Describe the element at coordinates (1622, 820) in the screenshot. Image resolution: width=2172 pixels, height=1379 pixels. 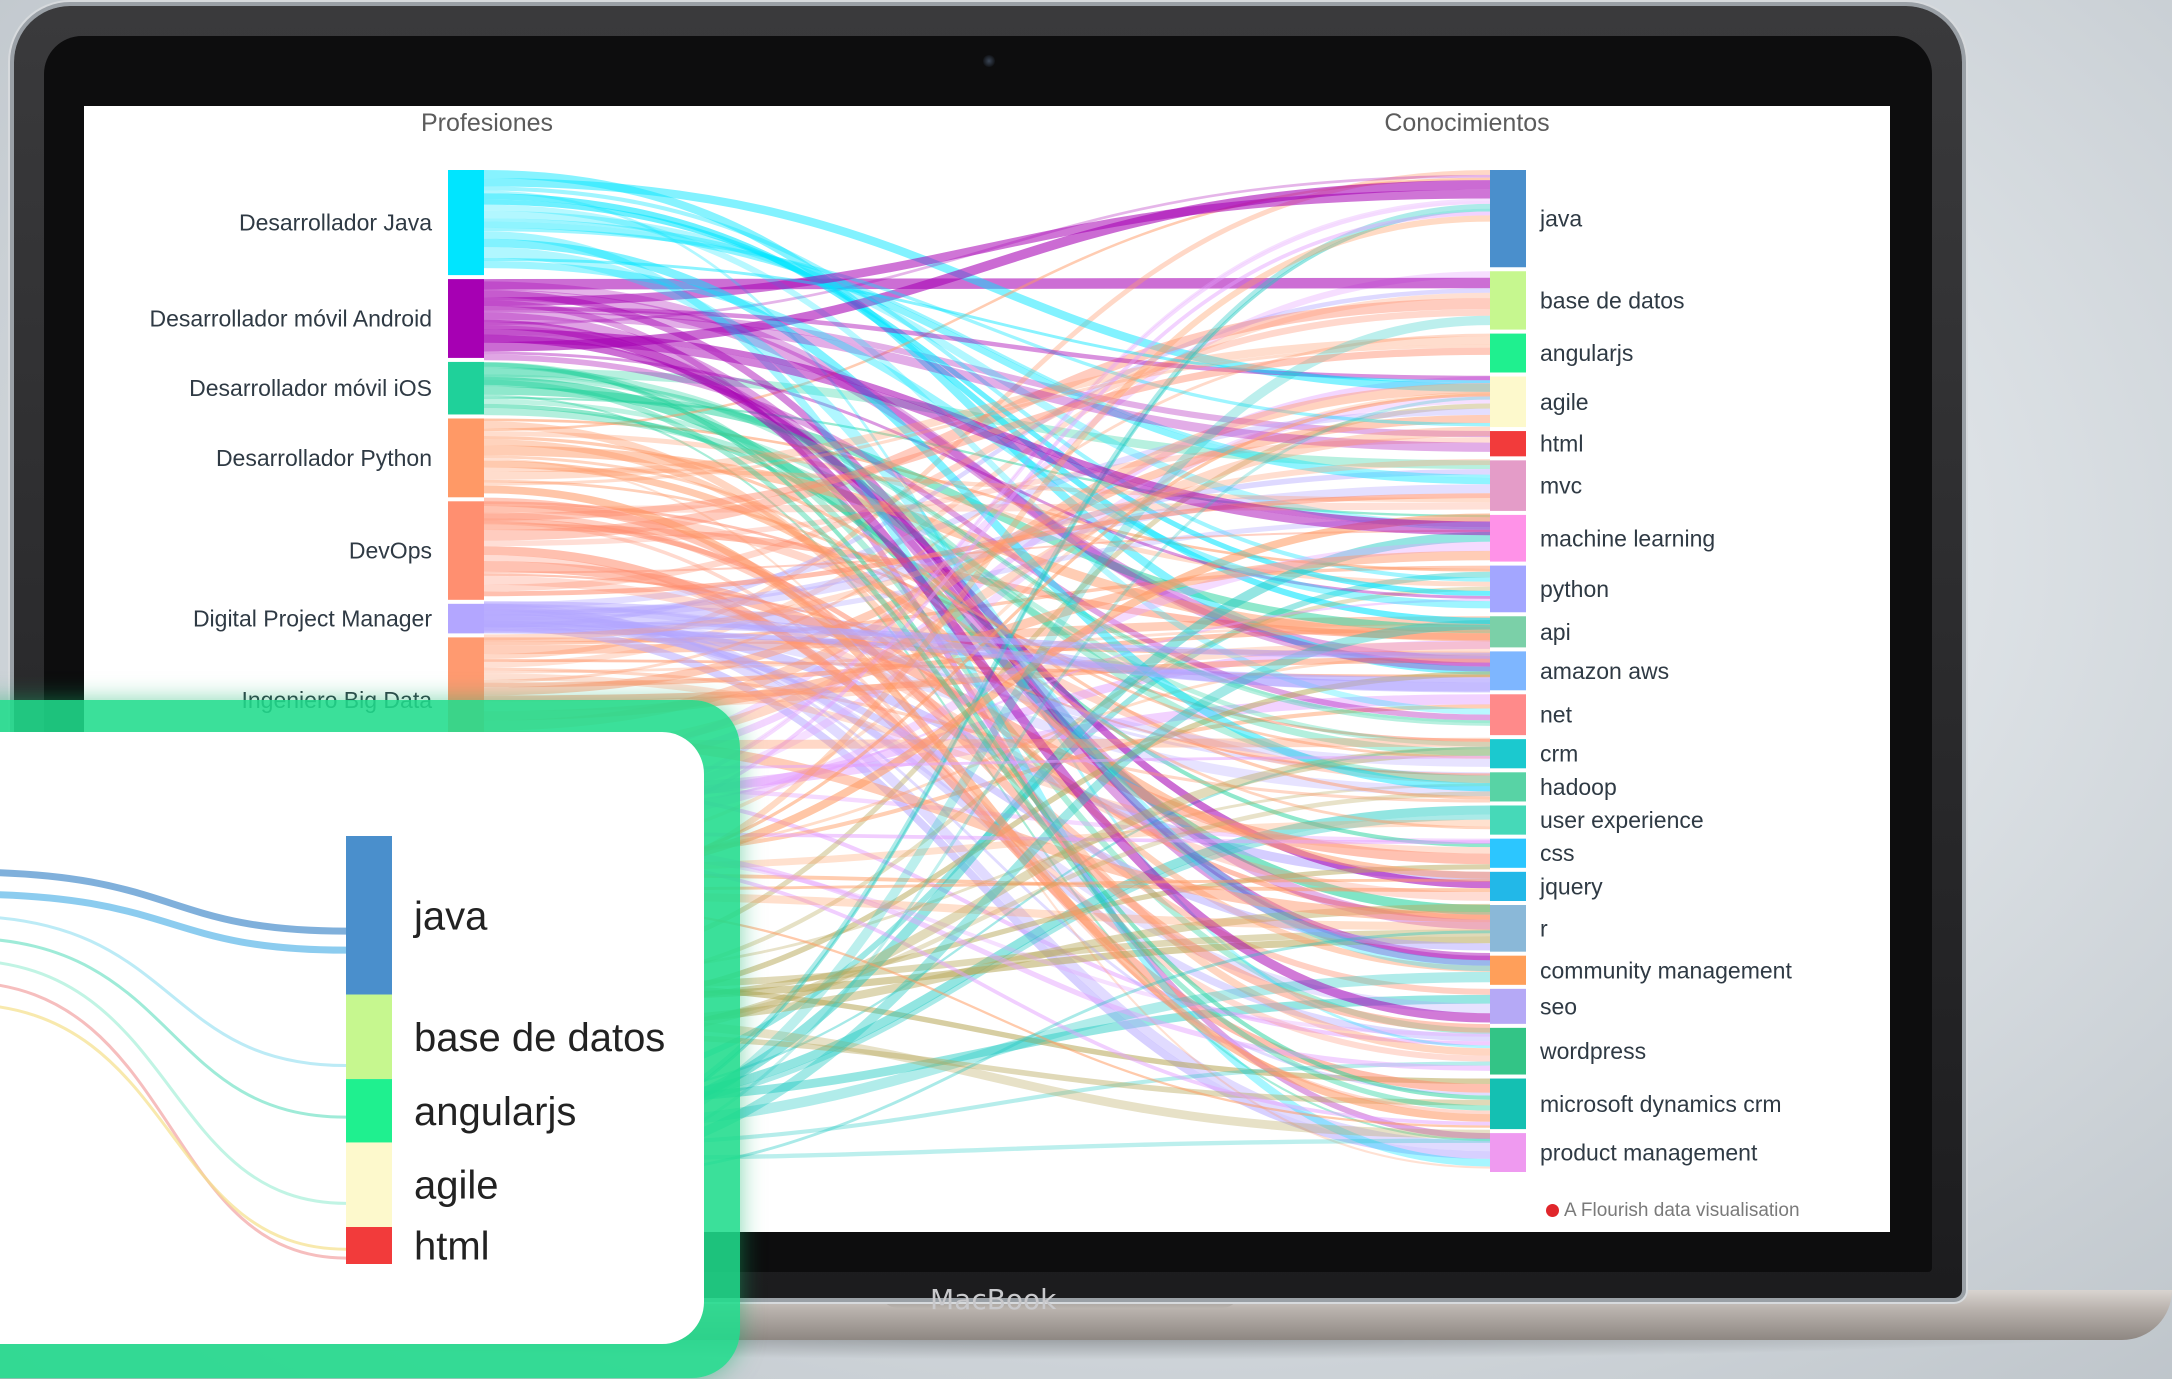
I see `right-node-label: user experience` at that location.